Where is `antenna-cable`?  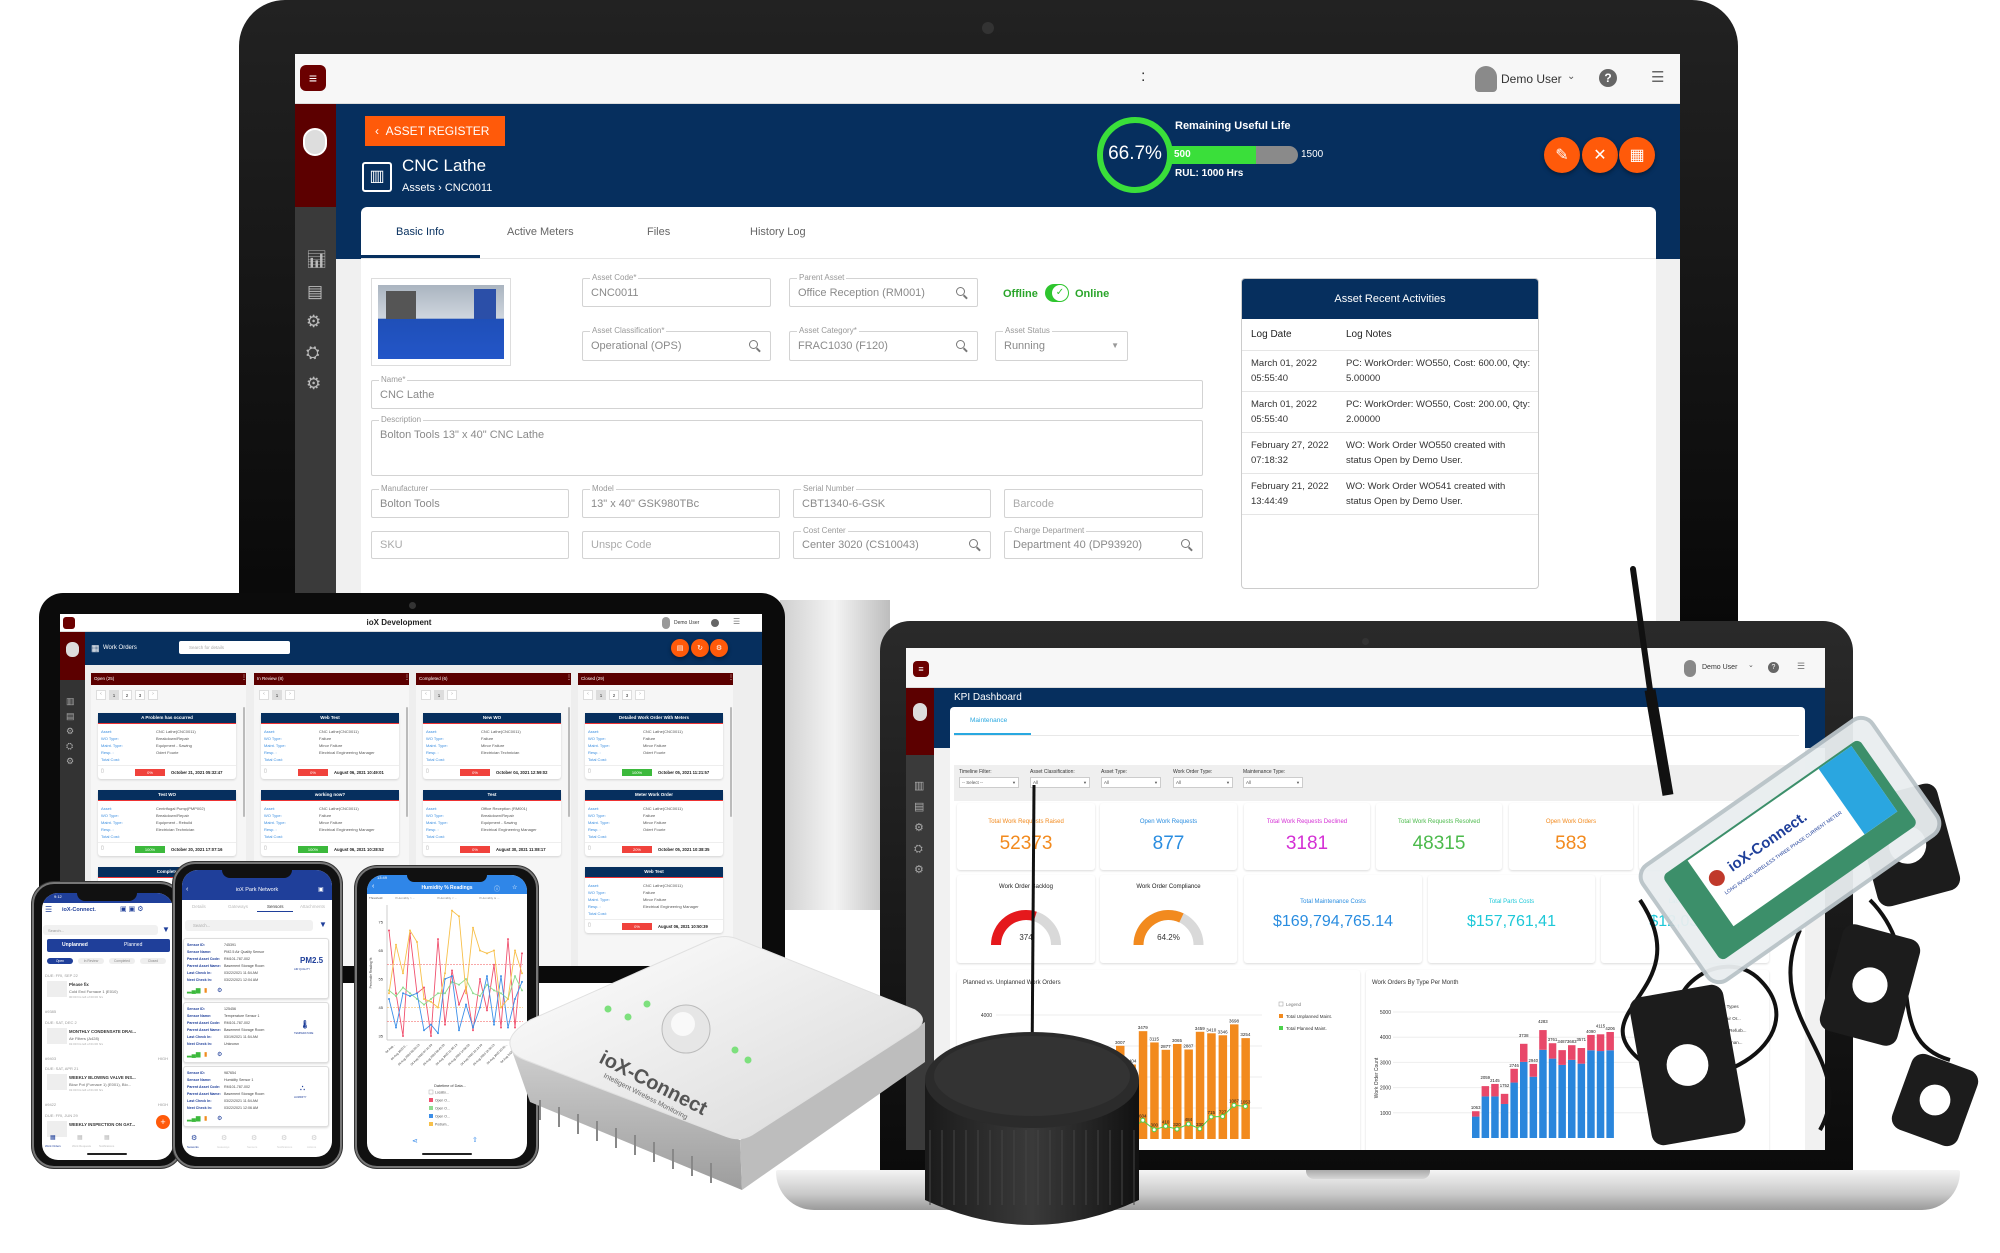
antenna-cable is located at coordinates (1033, 927).